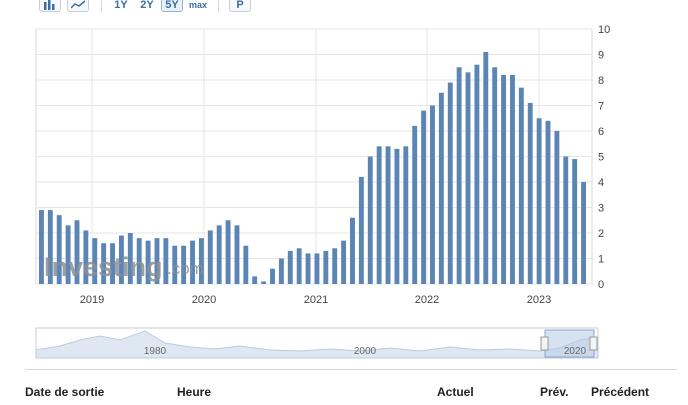 The height and width of the screenshot is (405, 688). Describe the element at coordinates (601, 132) in the screenshot. I see `y-tick-label: 6` at that location.